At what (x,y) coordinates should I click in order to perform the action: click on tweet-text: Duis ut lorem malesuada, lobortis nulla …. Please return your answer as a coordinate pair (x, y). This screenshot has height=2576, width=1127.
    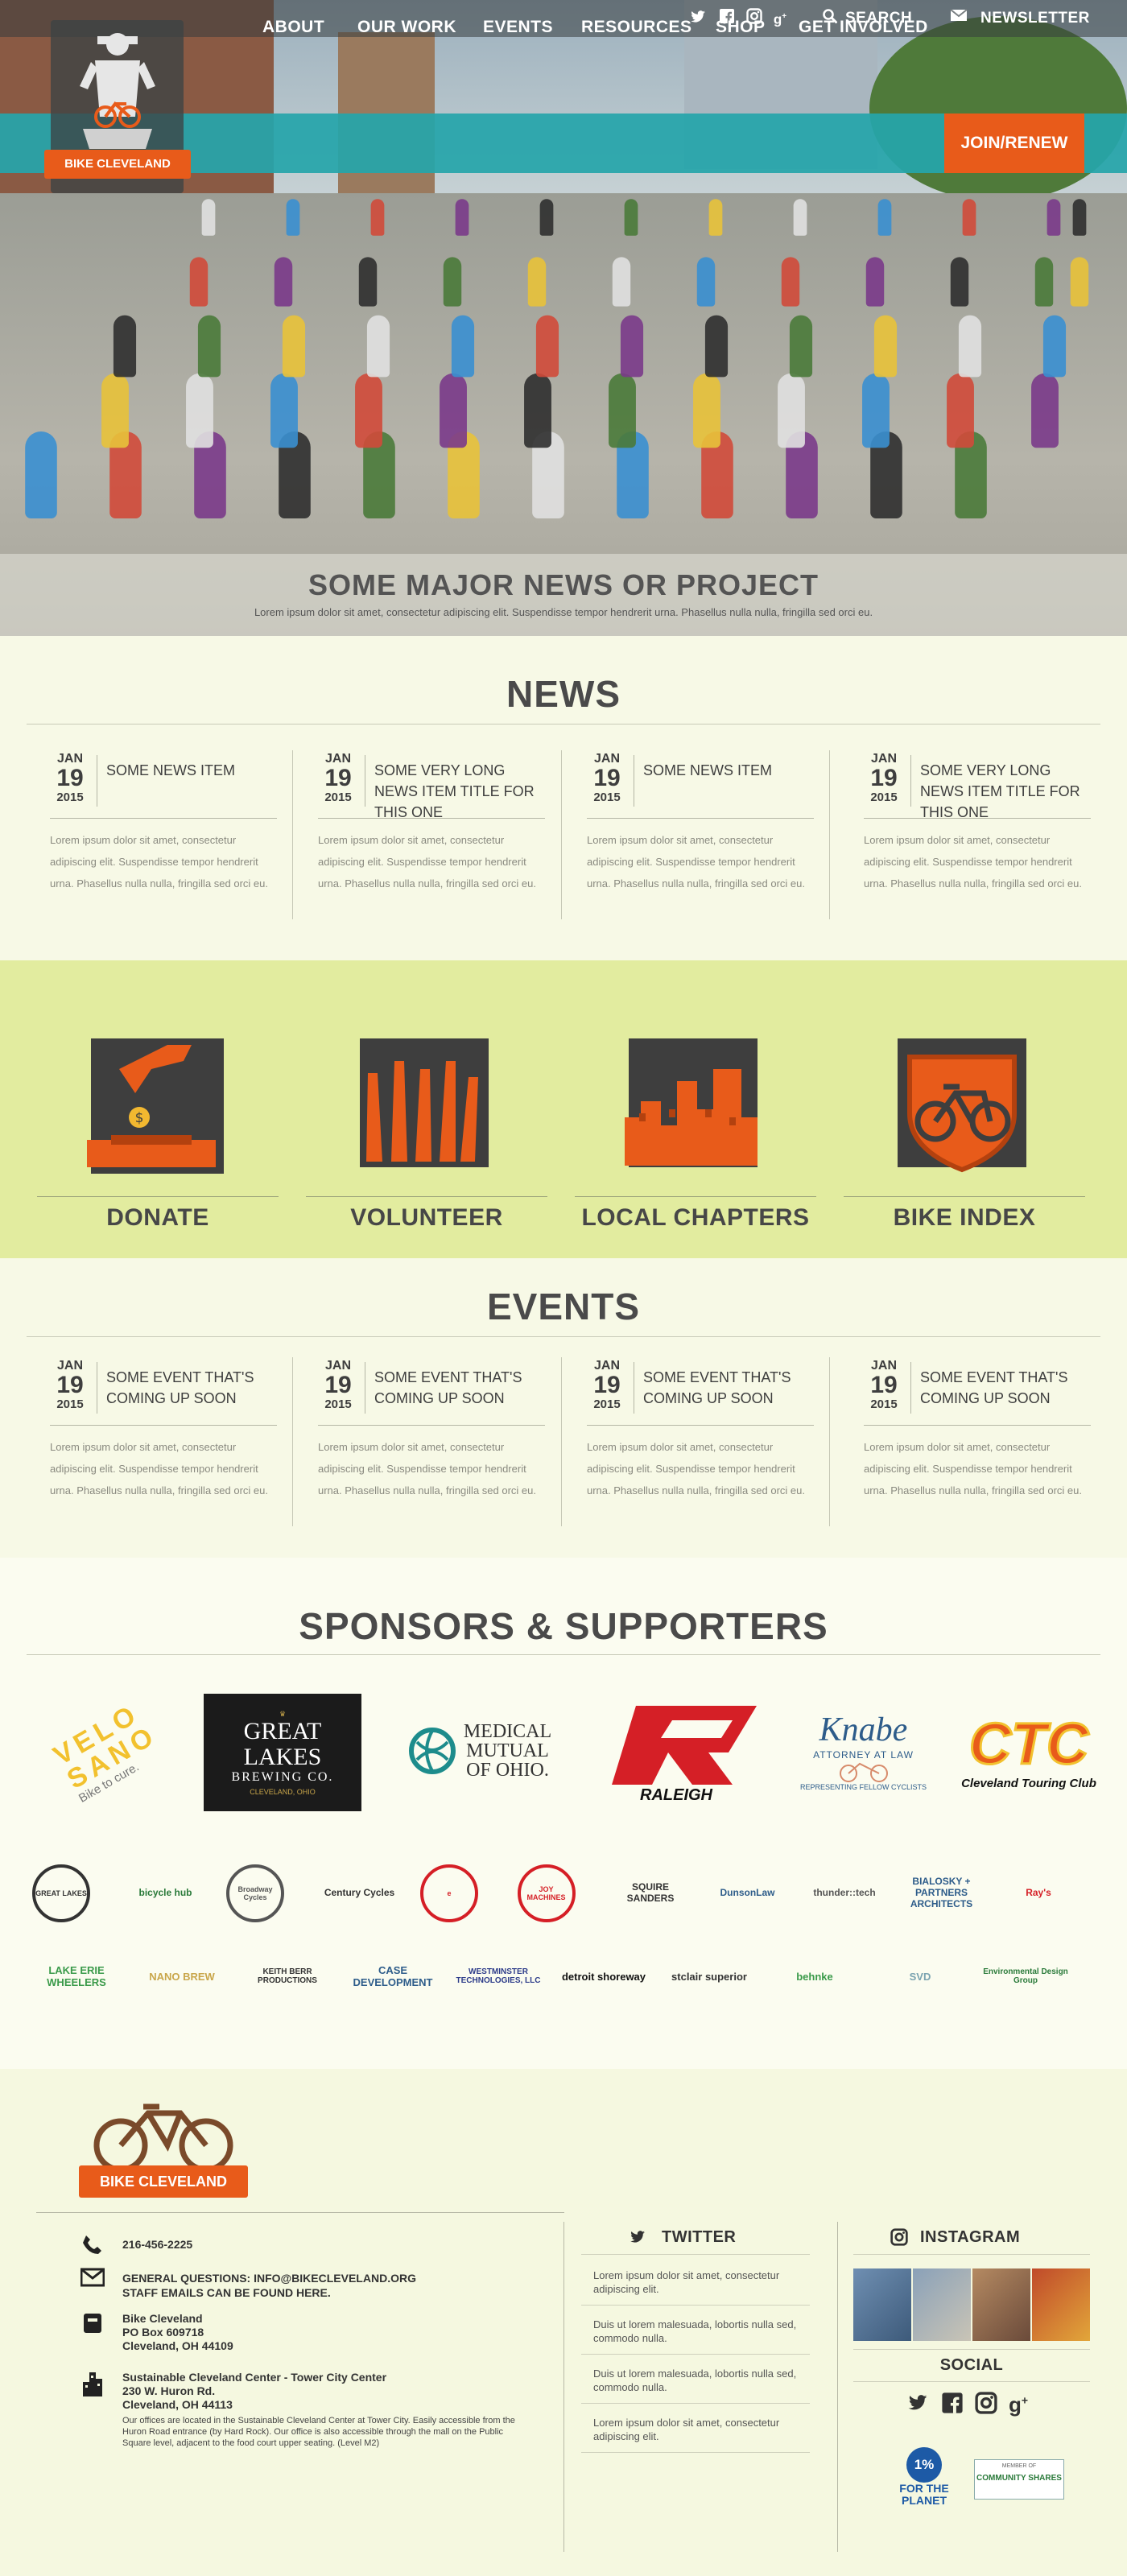
    Looking at the image, I should click on (695, 2331).